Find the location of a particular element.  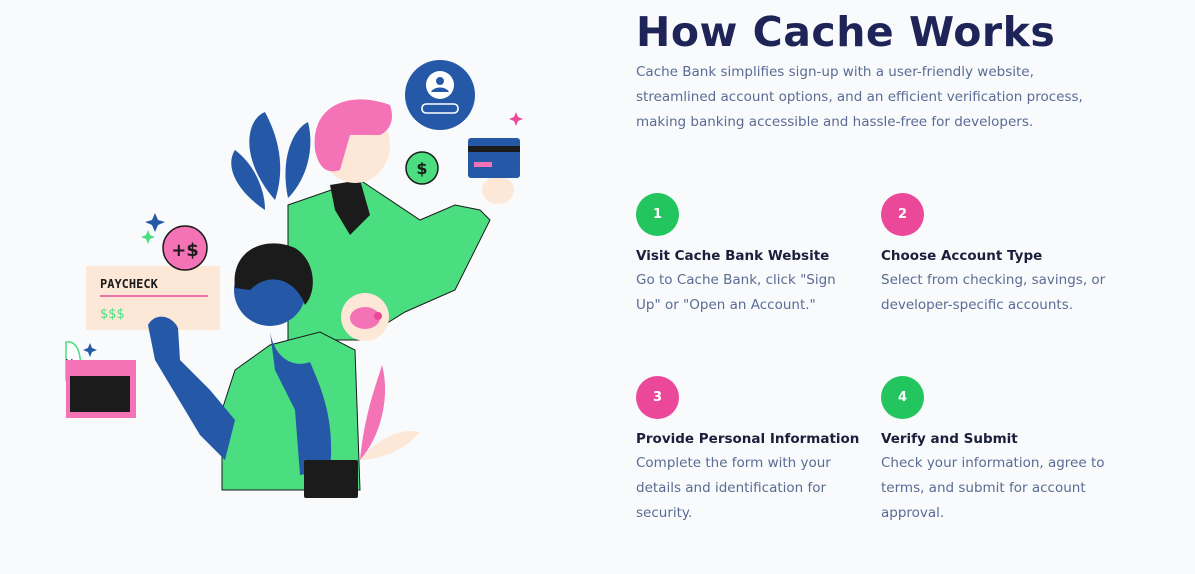

paycheck-label: PAYCHECK is located at coordinates (129, 284).